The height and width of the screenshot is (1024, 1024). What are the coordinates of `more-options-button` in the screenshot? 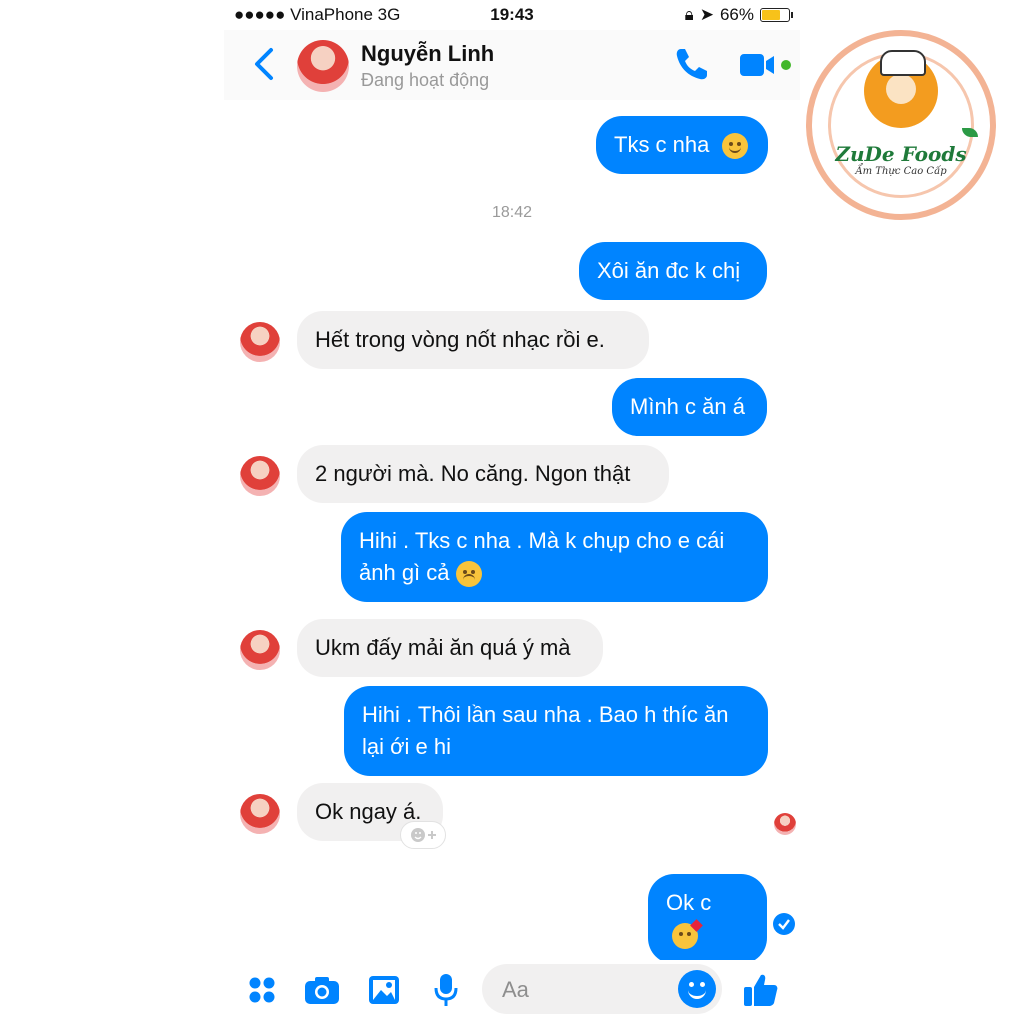 It's located at (262, 990).